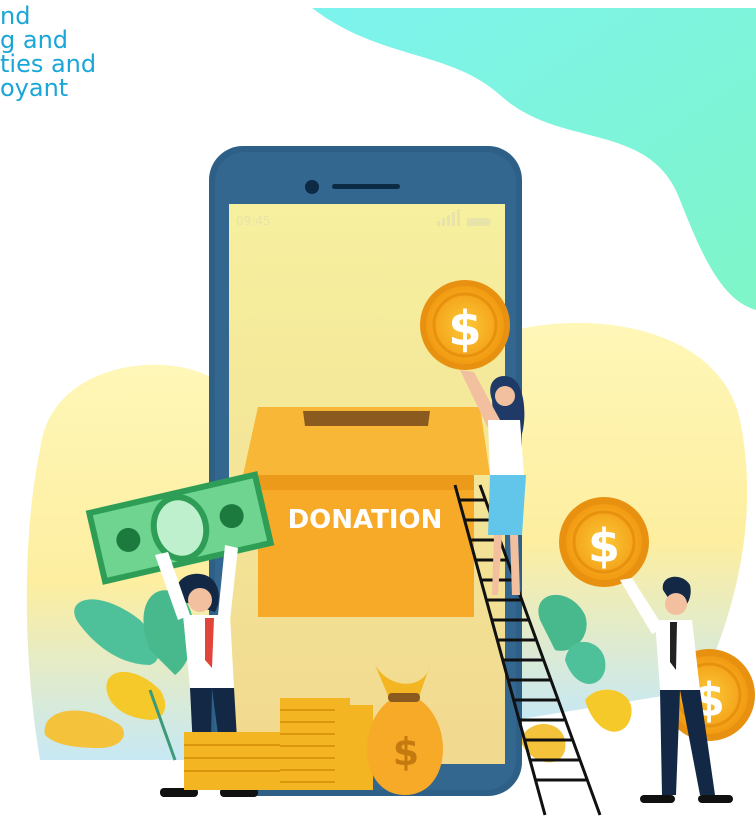  I want to click on phone-camera, so click(312, 187).